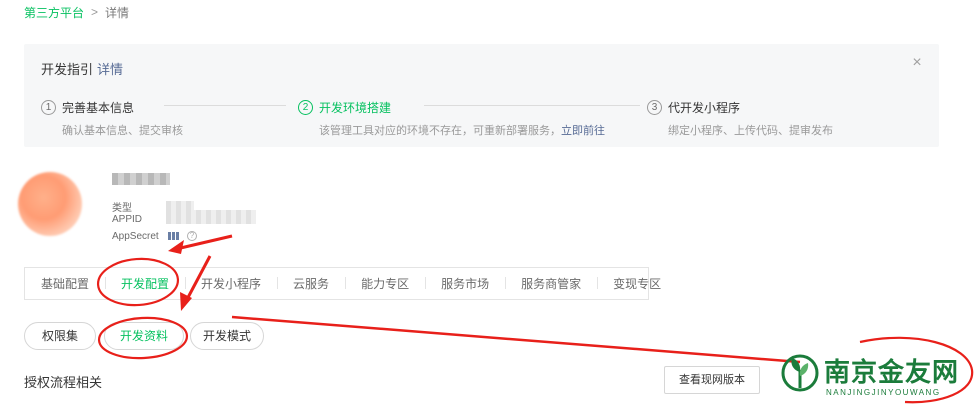 The height and width of the screenshot is (406, 979). I want to click on step-desc-text: 该管理工具对应的环境不存在，可重新部署服务，, so click(440, 131).